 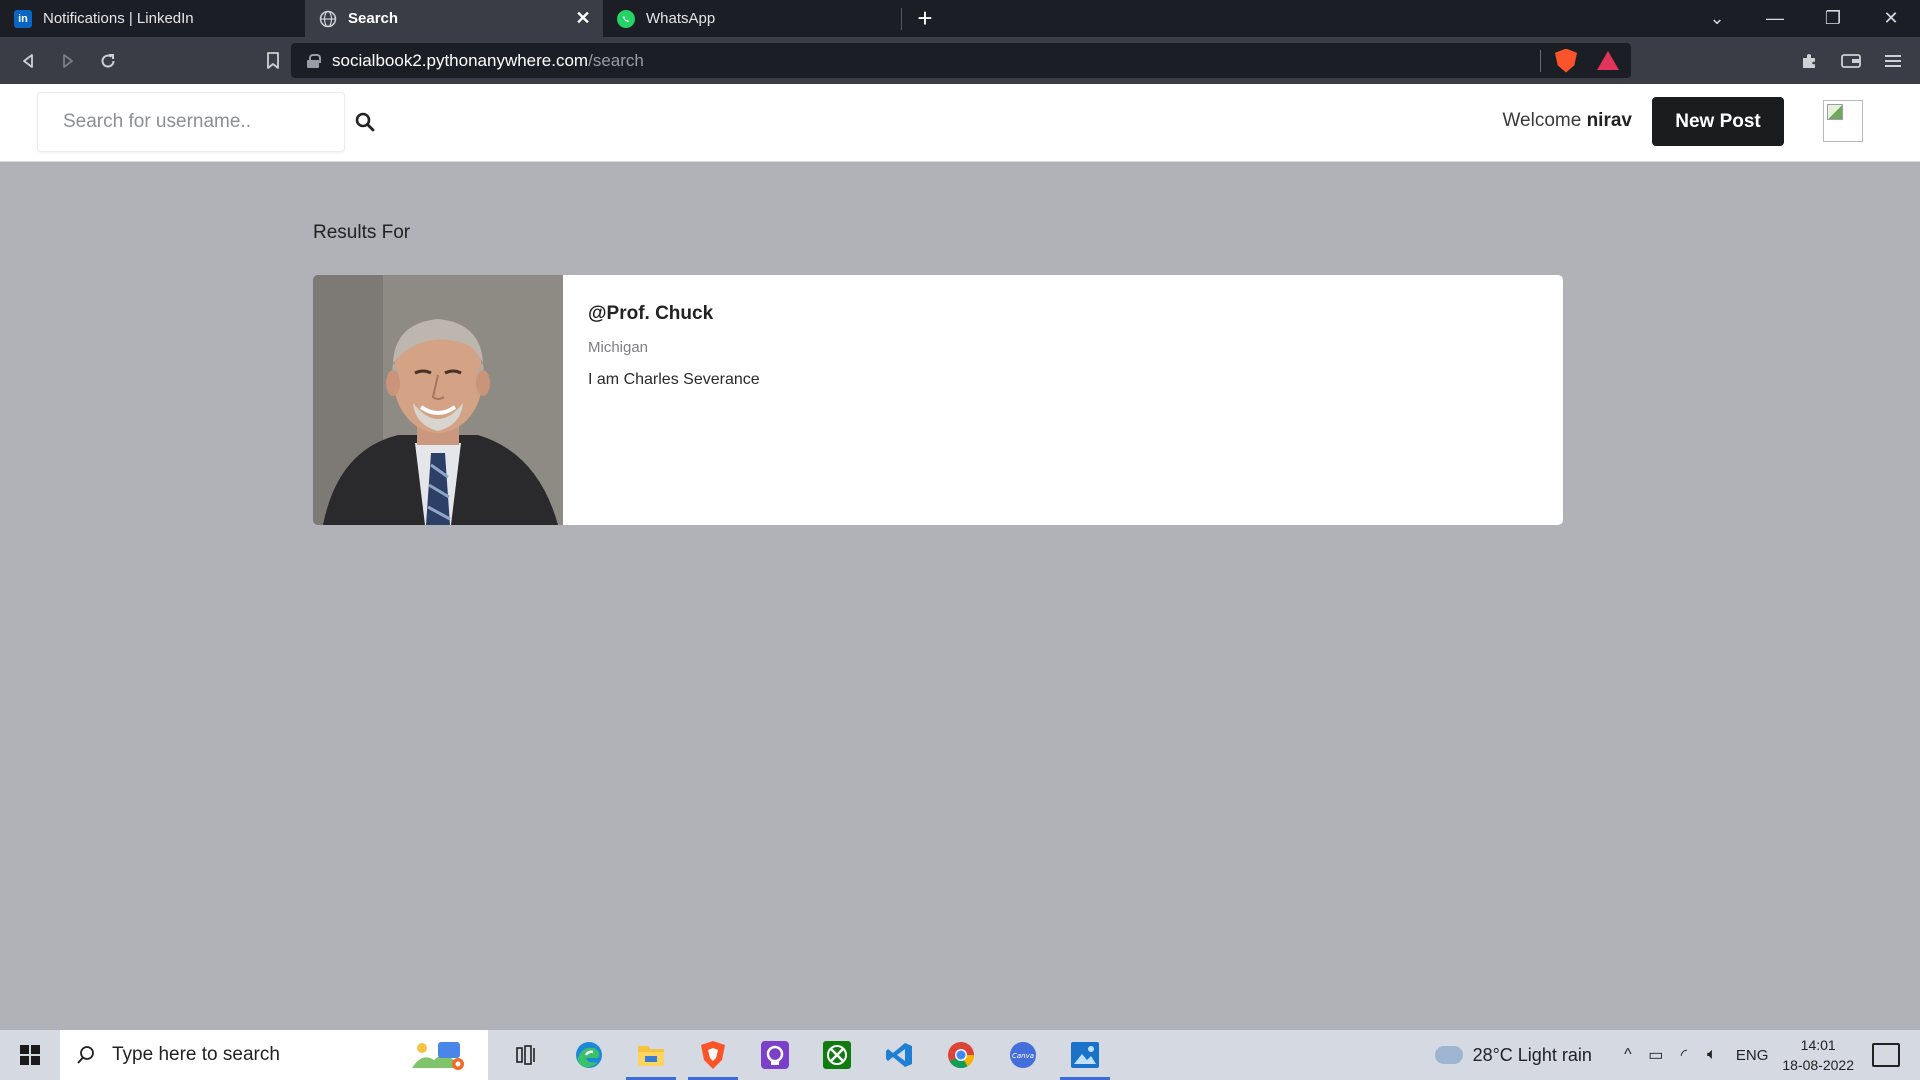 I want to click on wallet-icon, so click(x=1851, y=60).